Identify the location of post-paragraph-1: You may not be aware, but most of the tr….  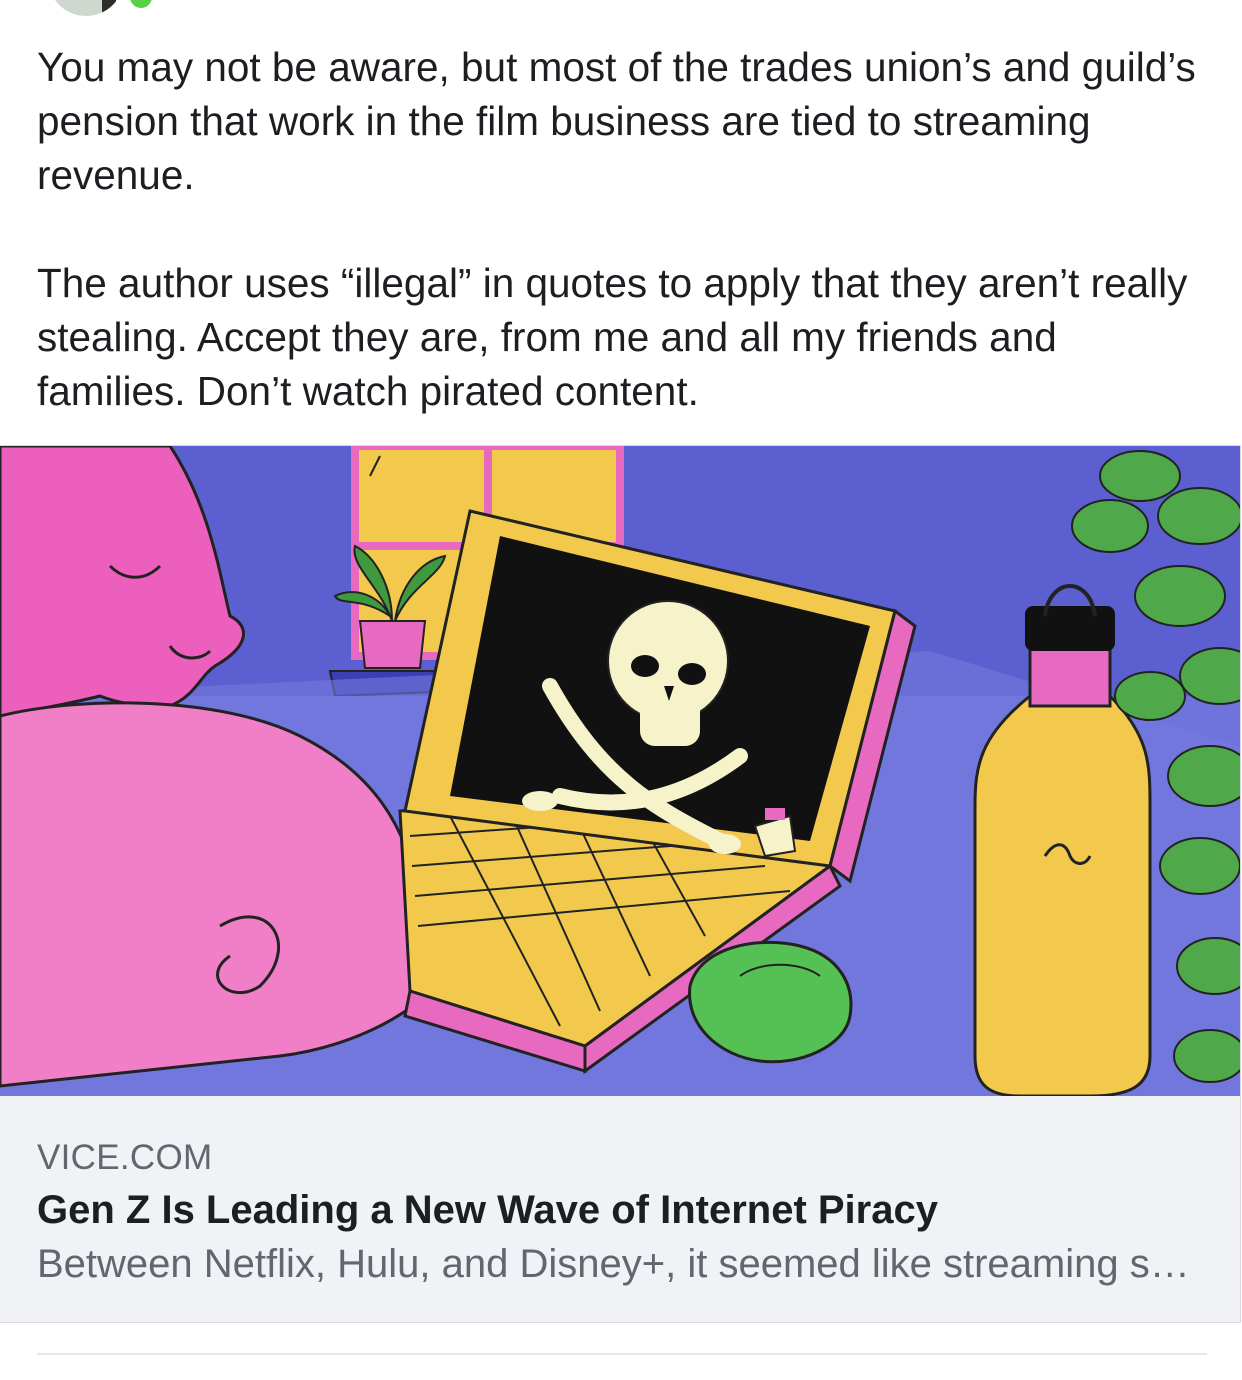
(616, 121).